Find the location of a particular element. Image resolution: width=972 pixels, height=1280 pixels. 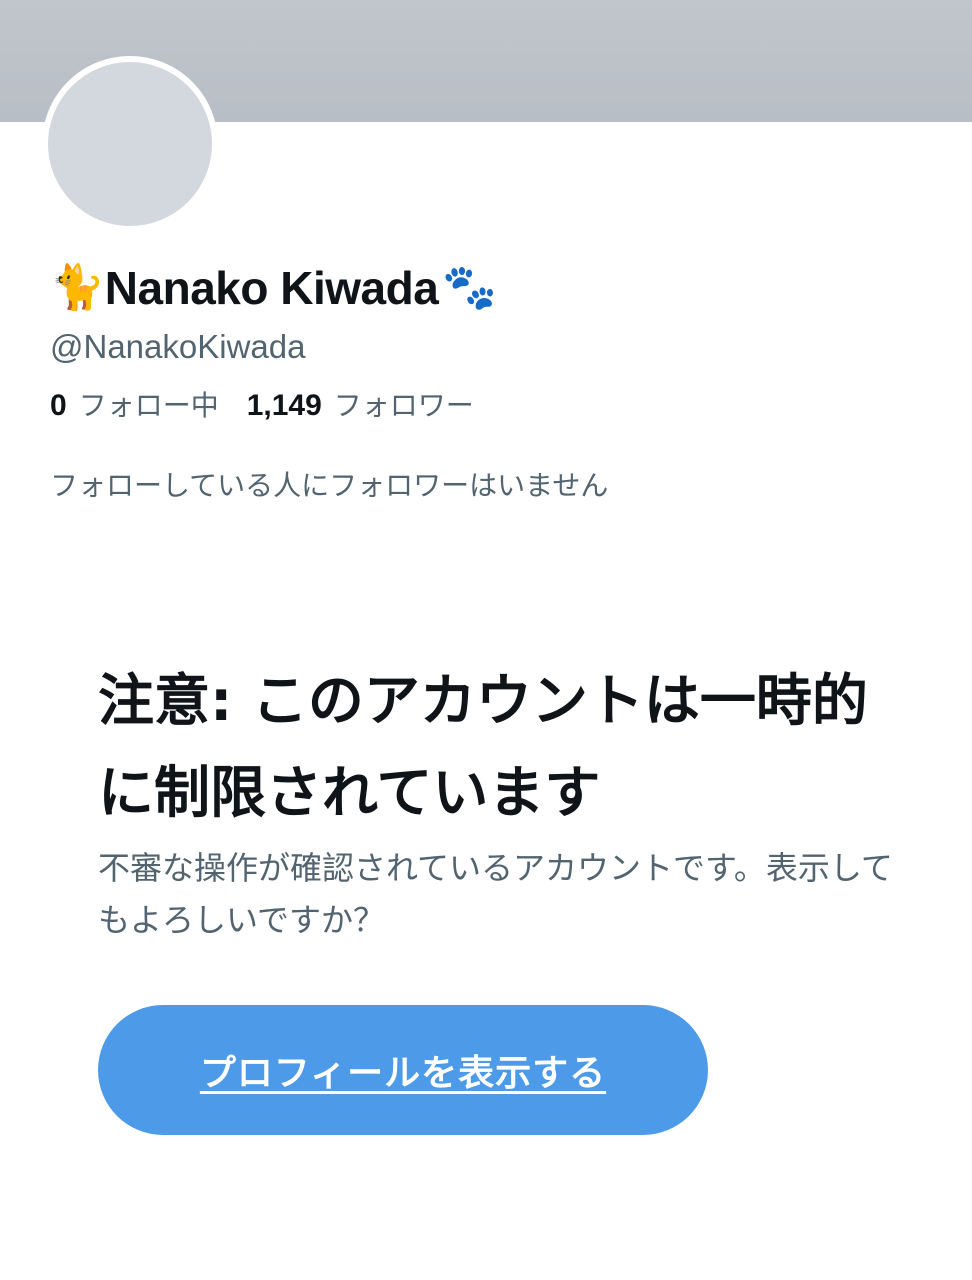

followers-link: 1,149 フォロワー is located at coordinates (360, 404).